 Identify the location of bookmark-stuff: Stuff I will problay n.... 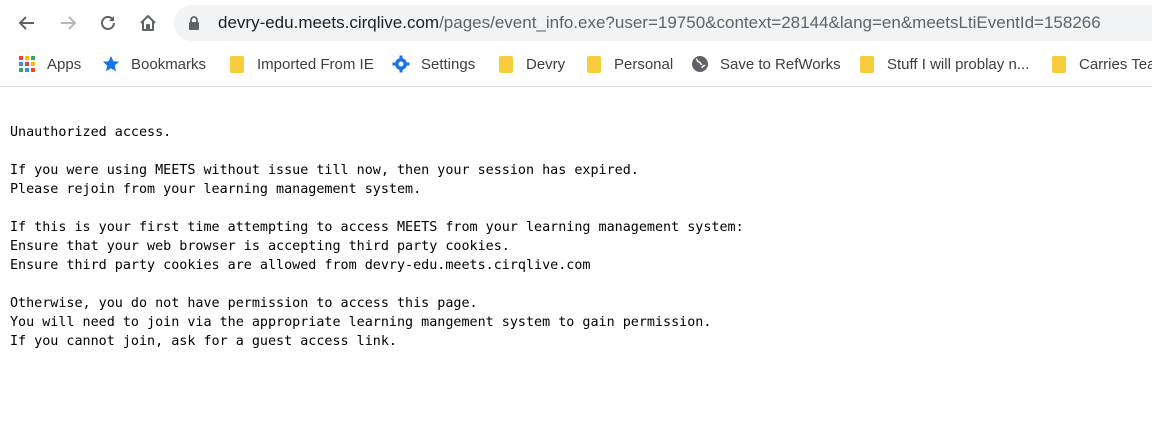
(947, 64).